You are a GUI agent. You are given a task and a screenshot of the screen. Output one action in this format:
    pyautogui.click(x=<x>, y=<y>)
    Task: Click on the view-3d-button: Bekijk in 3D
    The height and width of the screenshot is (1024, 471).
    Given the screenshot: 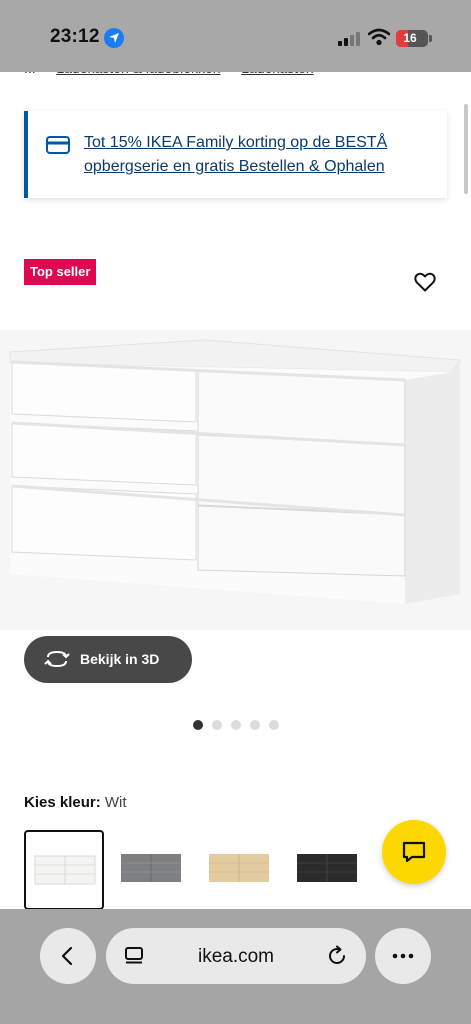 What is the action you would take?
    pyautogui.click(x=108, y=659)
    